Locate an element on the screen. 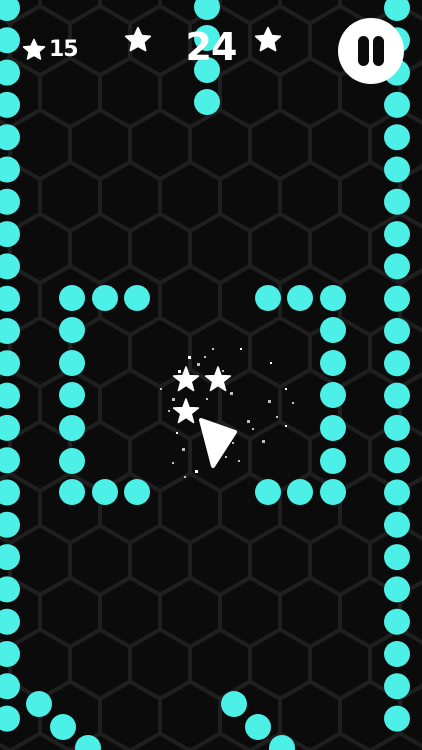 Image resolution: width=422 pixels, height=750 pixels. score-star-left-icon is located at coordinates (138, 39).